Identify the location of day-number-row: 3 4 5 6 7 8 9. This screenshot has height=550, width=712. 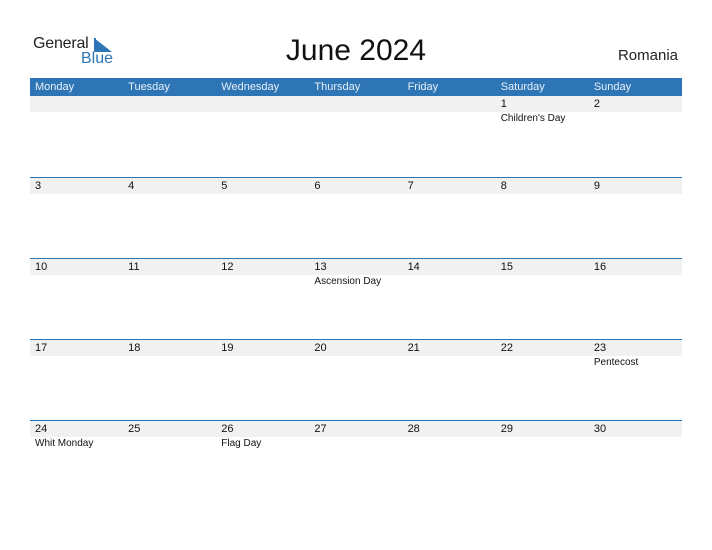
(356, 186).